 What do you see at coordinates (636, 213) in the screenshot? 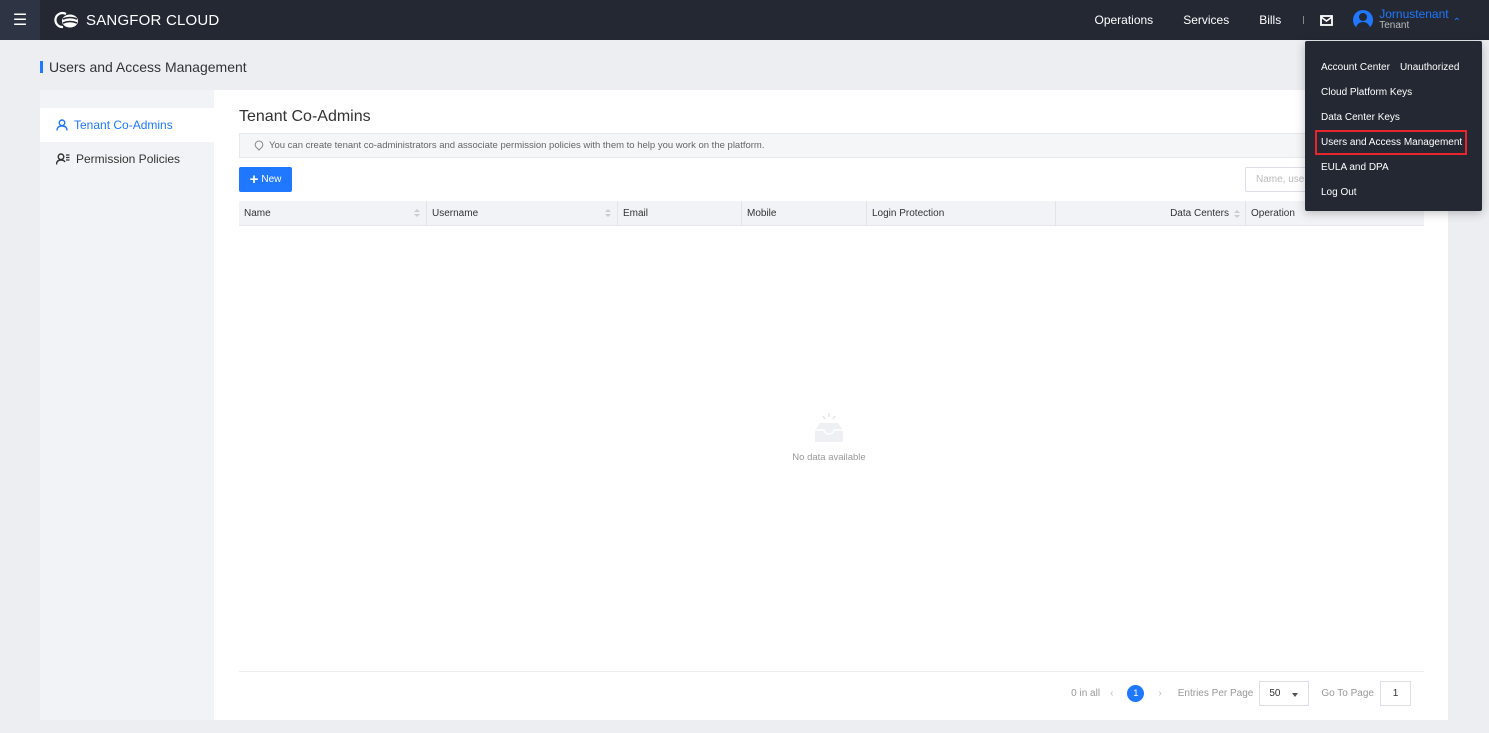
I see `column-label: Email` at bounding box center [636, 213].